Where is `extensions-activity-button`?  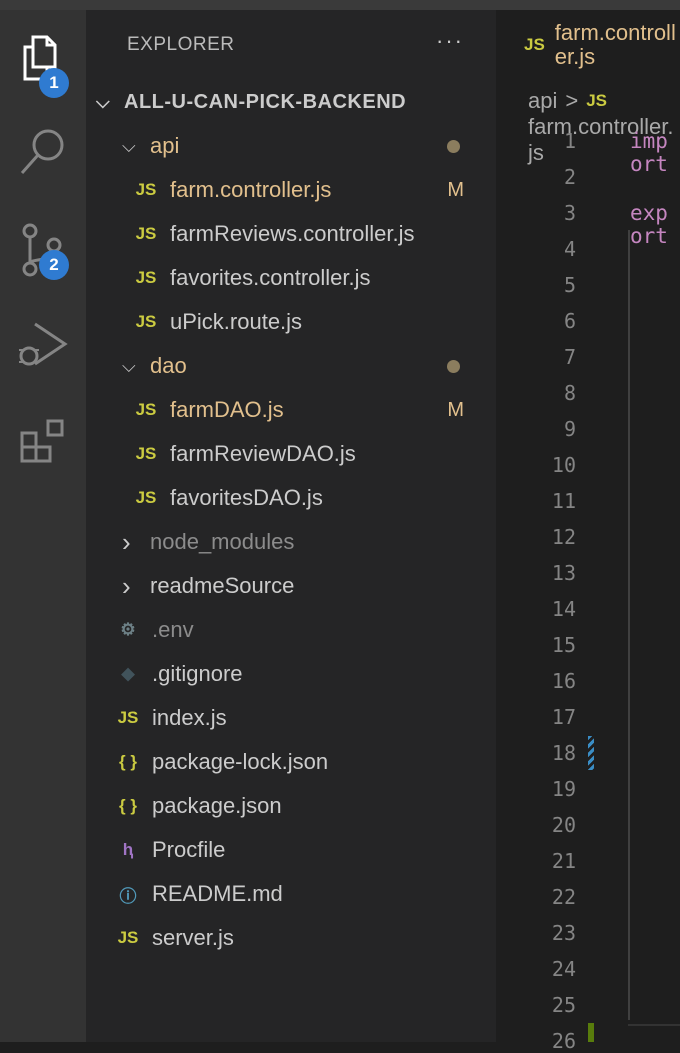
extensions-activity-button is located at coordinates (43, 442).